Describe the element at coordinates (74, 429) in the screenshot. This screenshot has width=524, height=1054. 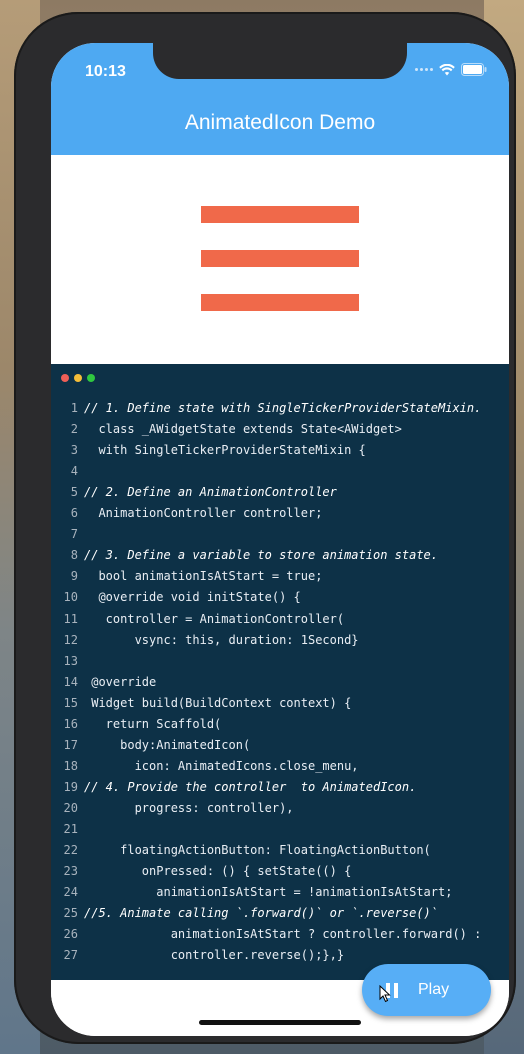
I see `line-number: 2` at that location.